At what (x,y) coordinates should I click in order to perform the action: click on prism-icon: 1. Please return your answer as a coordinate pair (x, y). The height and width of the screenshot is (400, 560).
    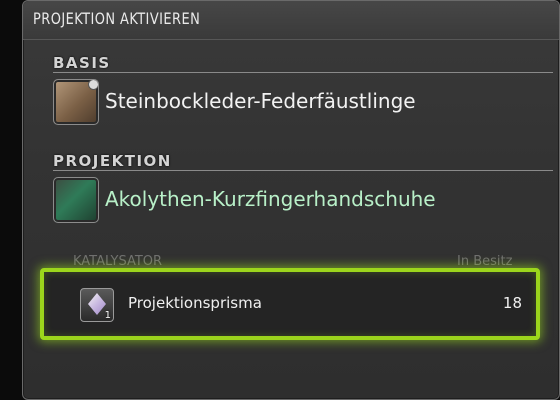
    Looking at the image, I should click on (97, 305).